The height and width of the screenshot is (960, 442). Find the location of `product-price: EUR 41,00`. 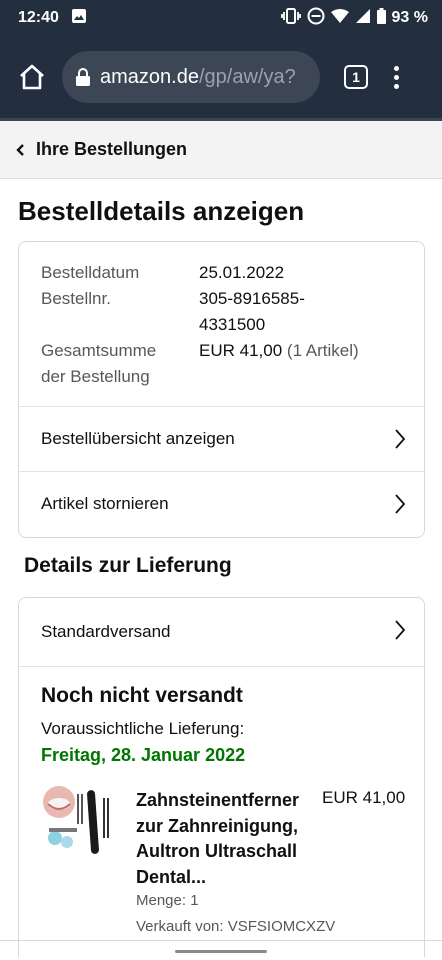

product-price: EUR 41,00 is located at coordinates (364, 797).